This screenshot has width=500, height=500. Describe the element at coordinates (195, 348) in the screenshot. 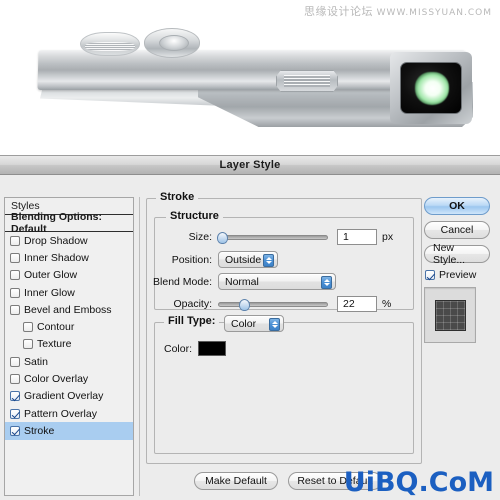

I see `color-row: Color:` at that location.